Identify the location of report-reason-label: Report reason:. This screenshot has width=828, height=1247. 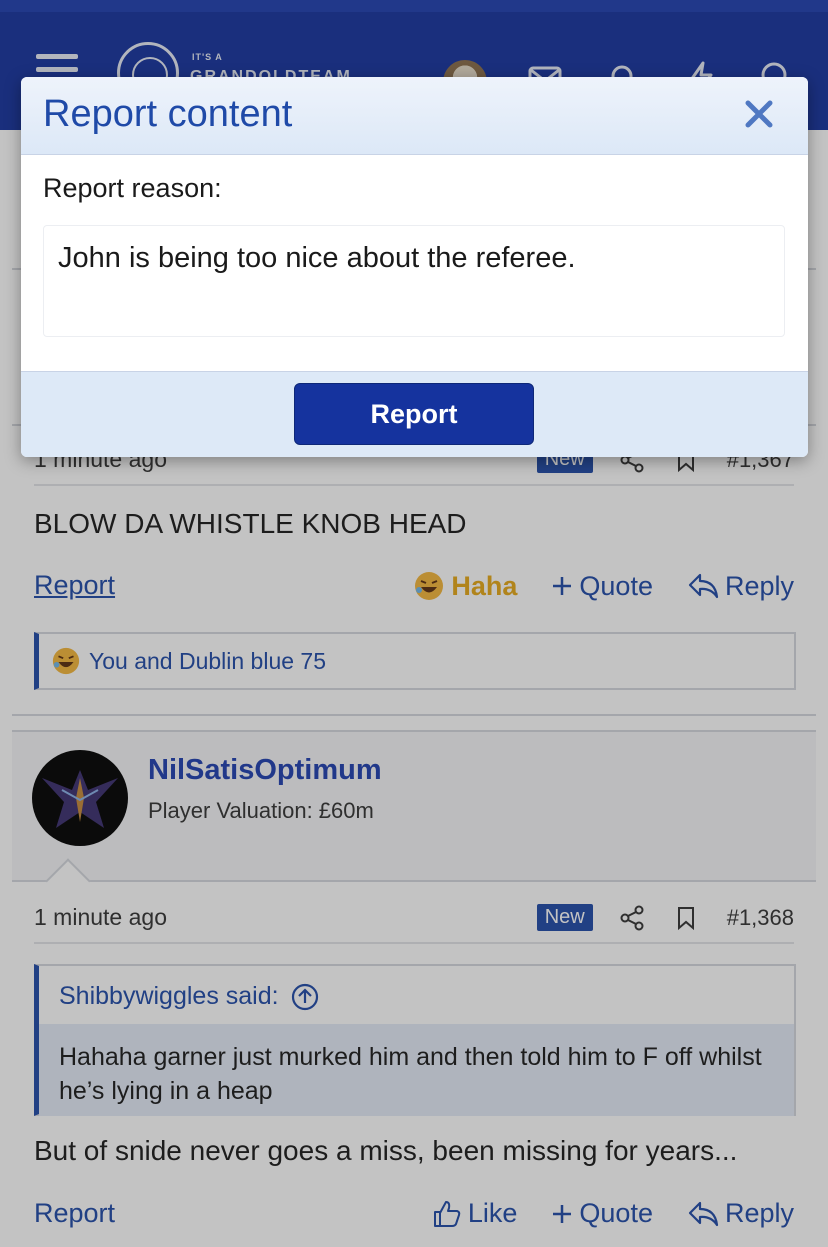
(132, 188).